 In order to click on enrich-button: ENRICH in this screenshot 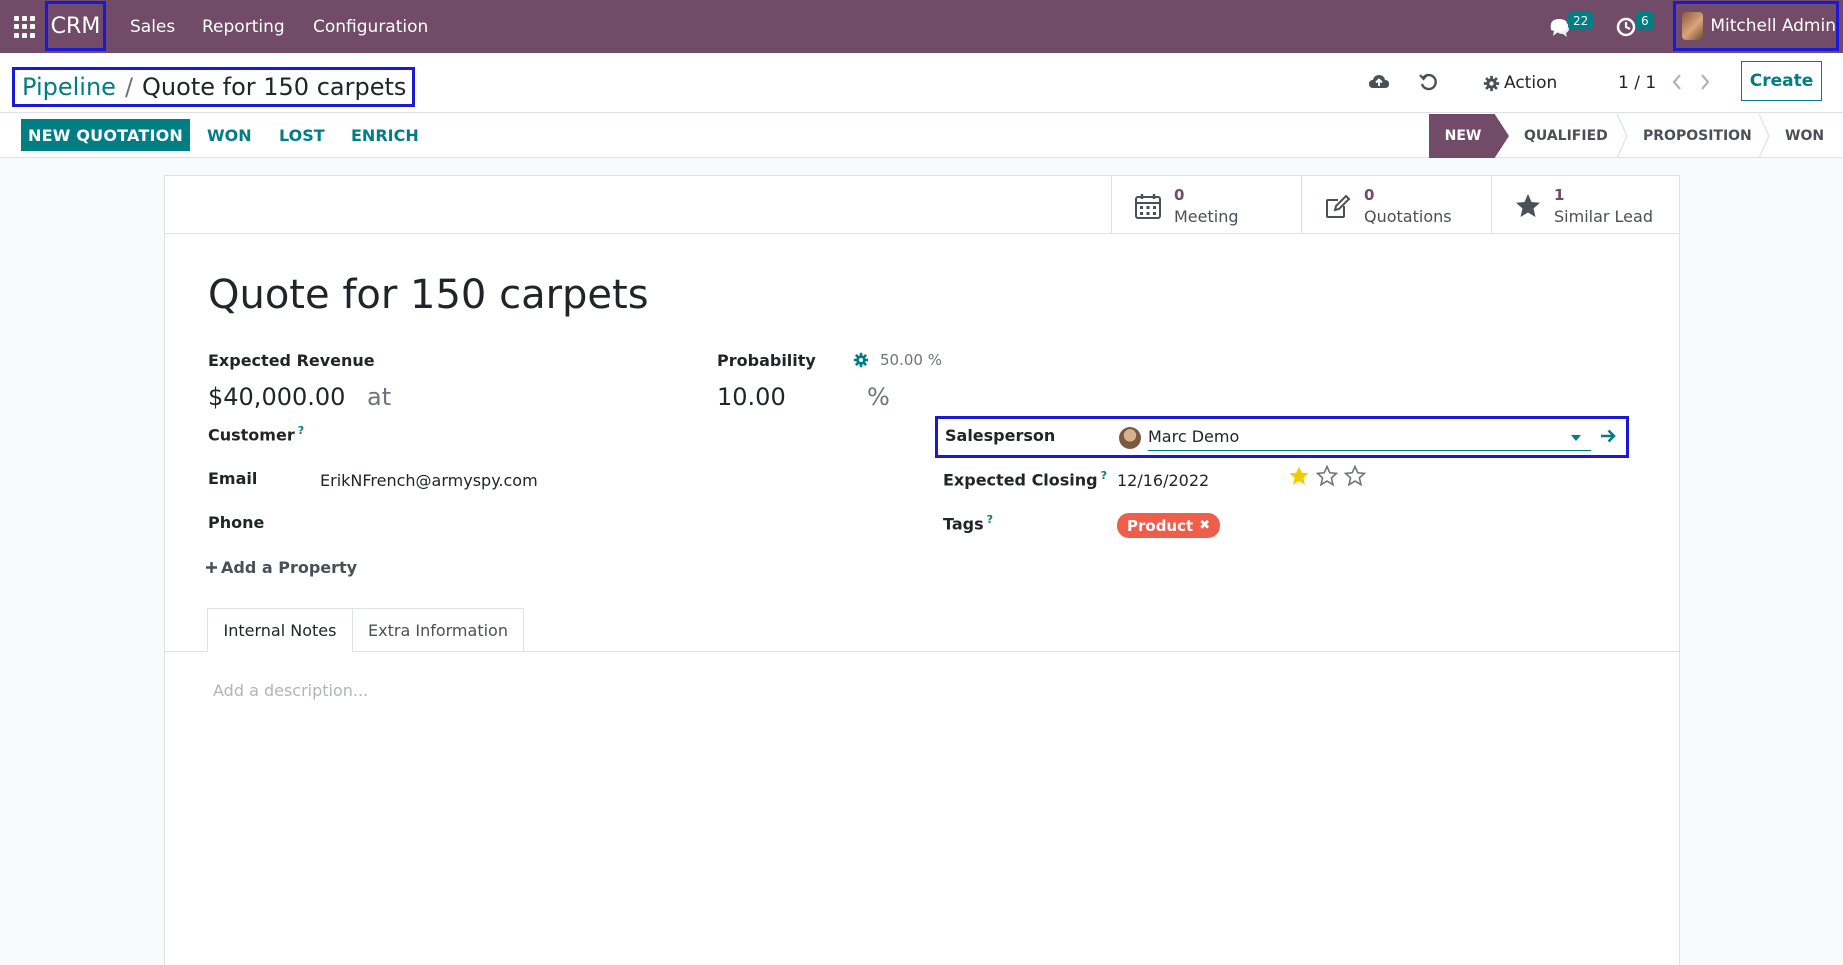, I will do `click(385, 135)`.